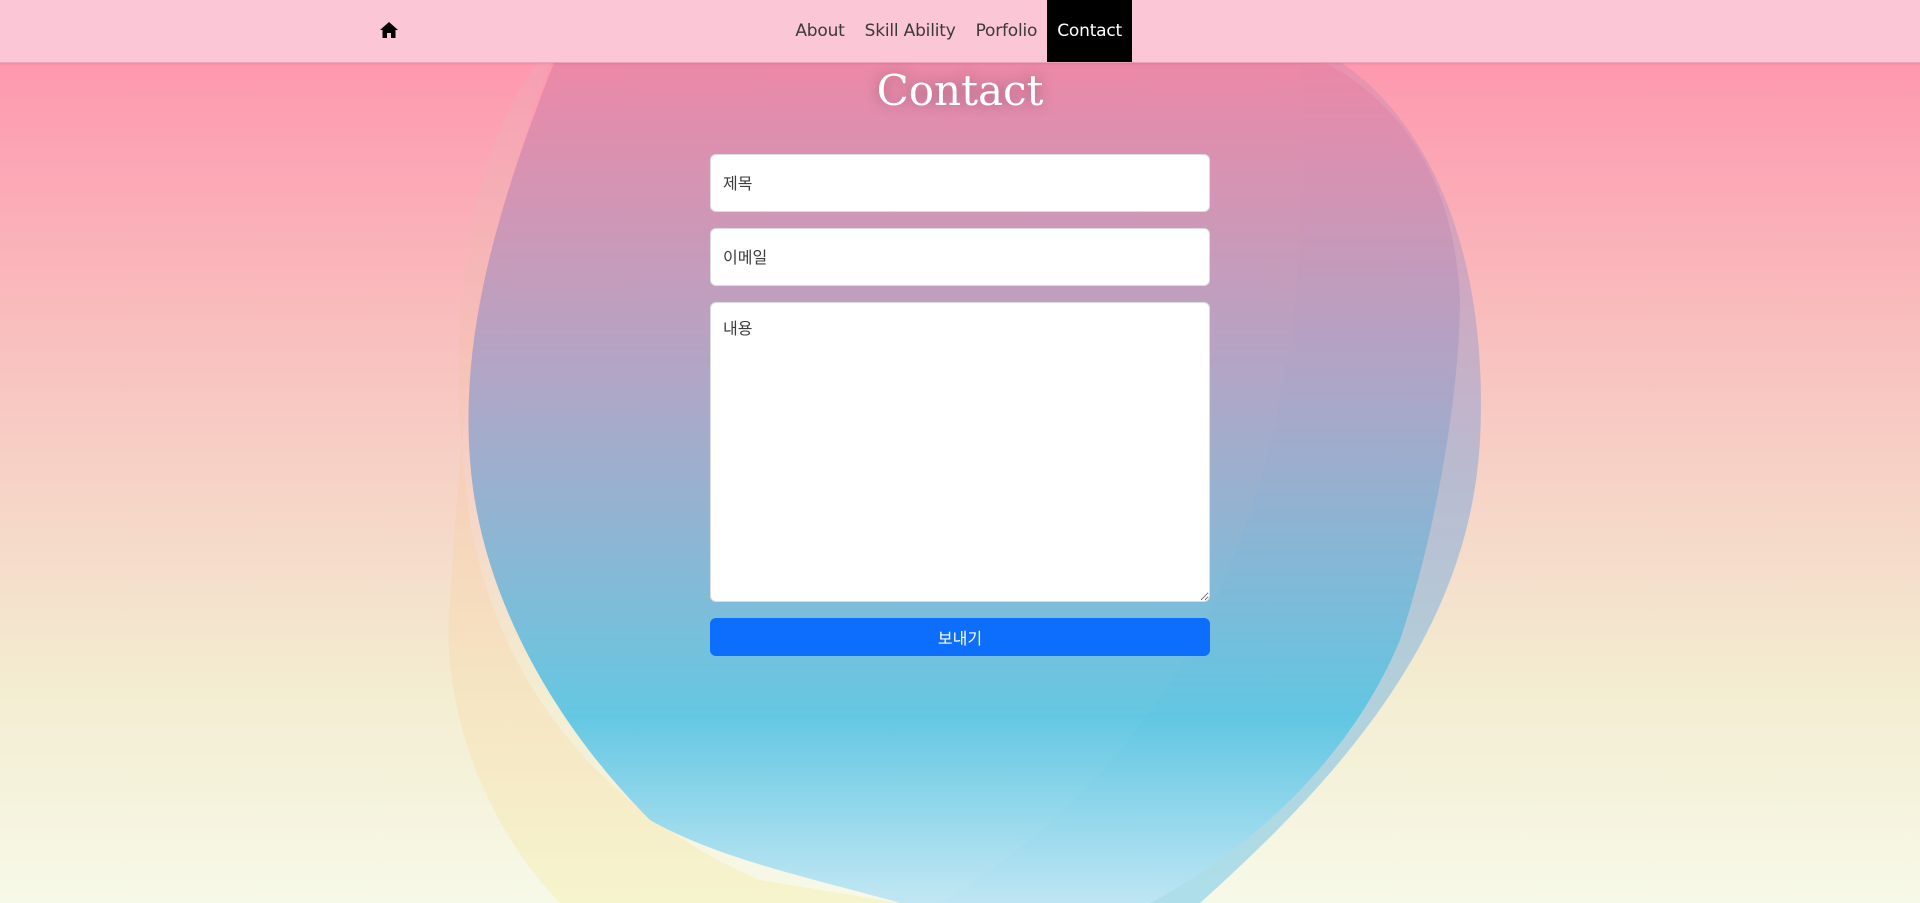 Image resolution: width=1920 pixels, height=903 pixels. I want to click on contact-form: 보내기, so click(960, 405).